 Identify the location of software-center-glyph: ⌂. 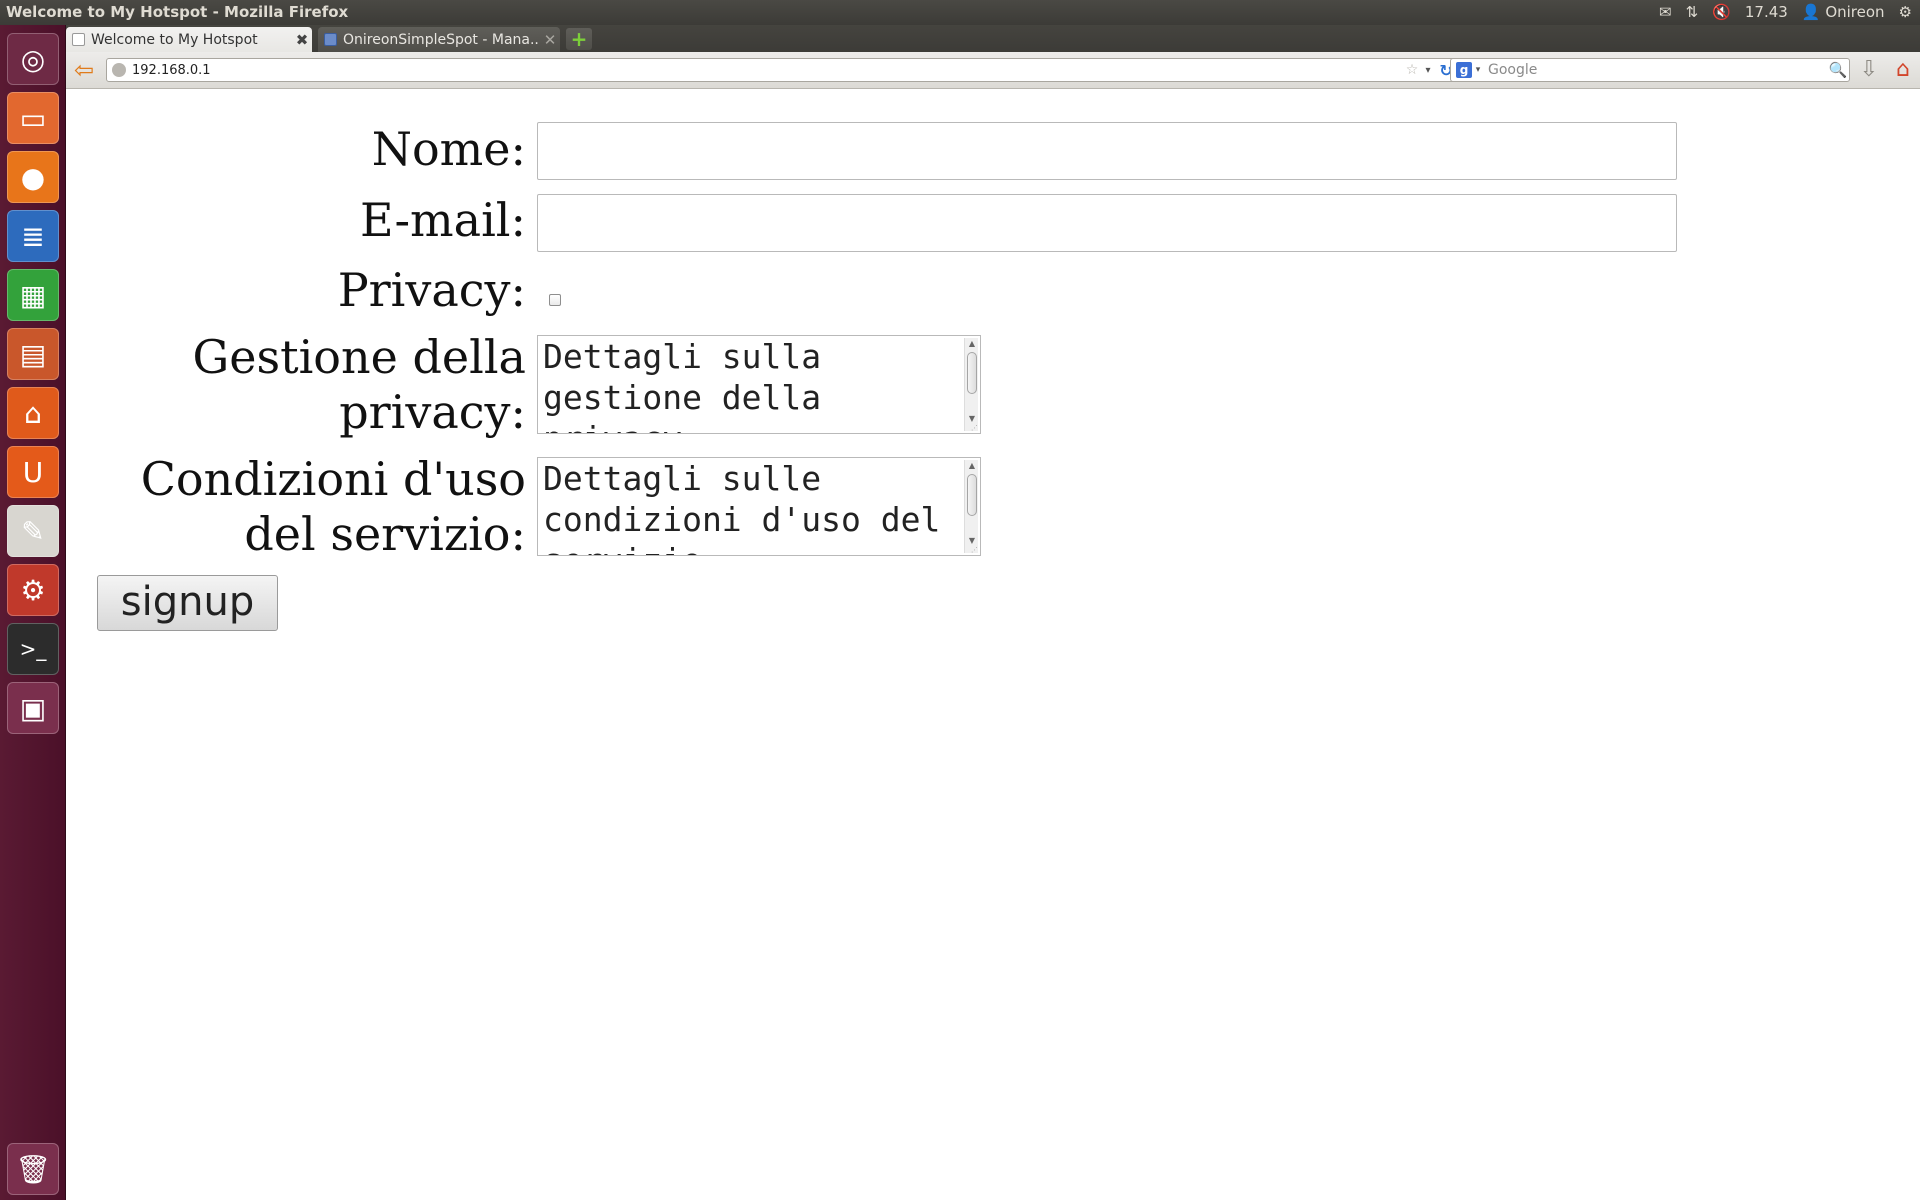
(33, 413).